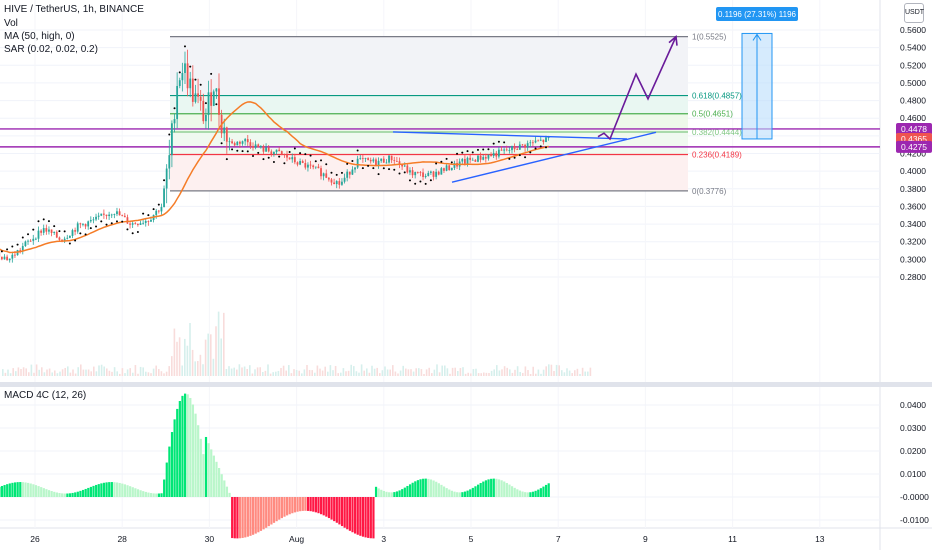 The image size is (932, 550). What do you see at coordinates (732, 539) in the screenshot?
I see `x-tick-label: 11` at bounding box center [732, 539].